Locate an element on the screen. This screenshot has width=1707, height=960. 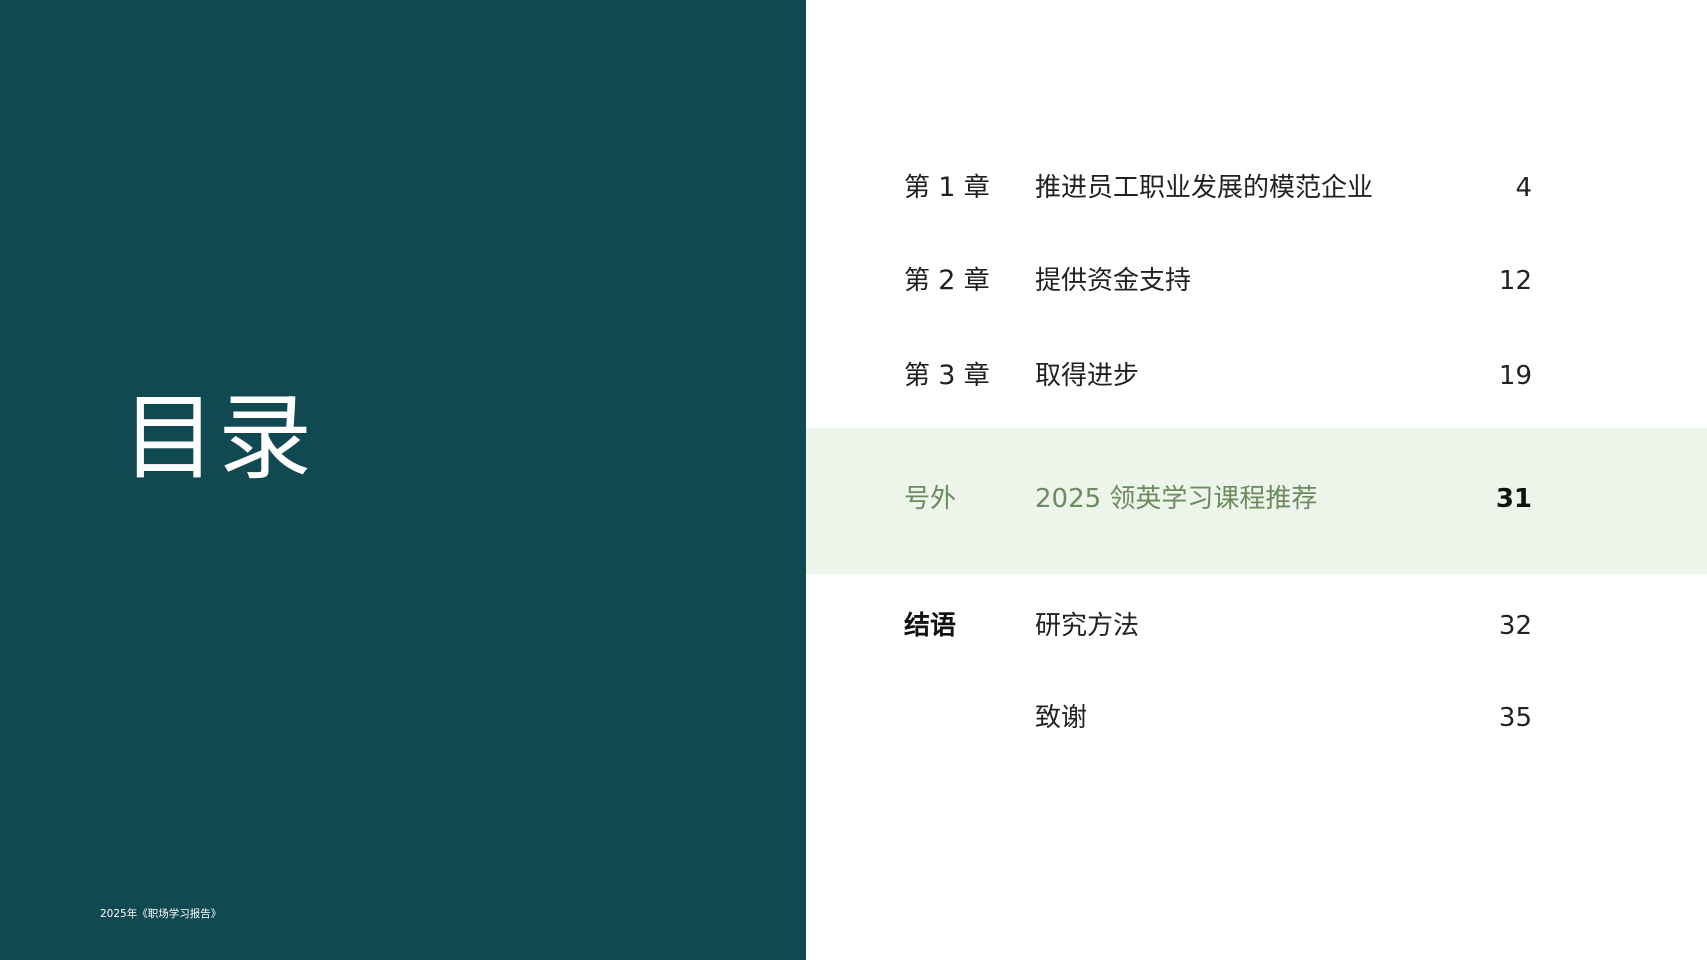
page-title: 目录 is located at coordinates (218, 438).